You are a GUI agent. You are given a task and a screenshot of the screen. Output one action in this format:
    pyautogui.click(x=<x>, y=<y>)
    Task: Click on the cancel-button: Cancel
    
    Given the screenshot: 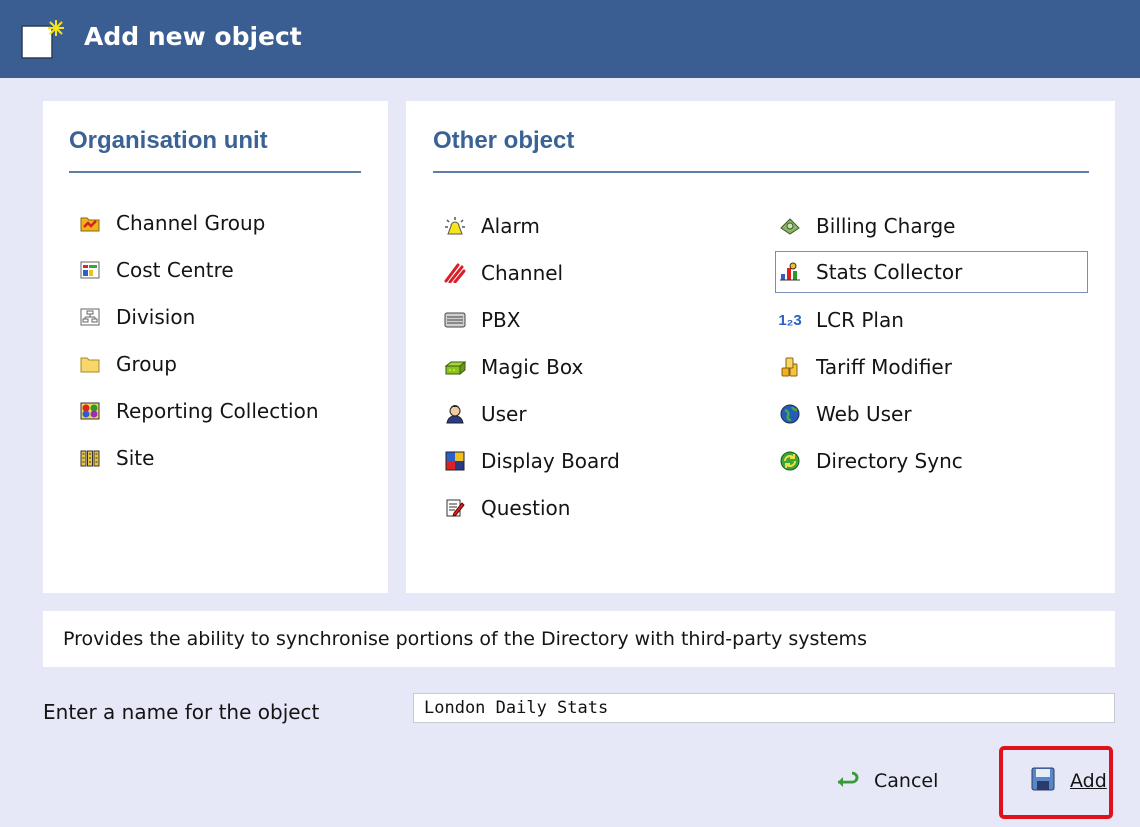 What is the action you would take?
    pyautogui.click(x=887, y=781)
    